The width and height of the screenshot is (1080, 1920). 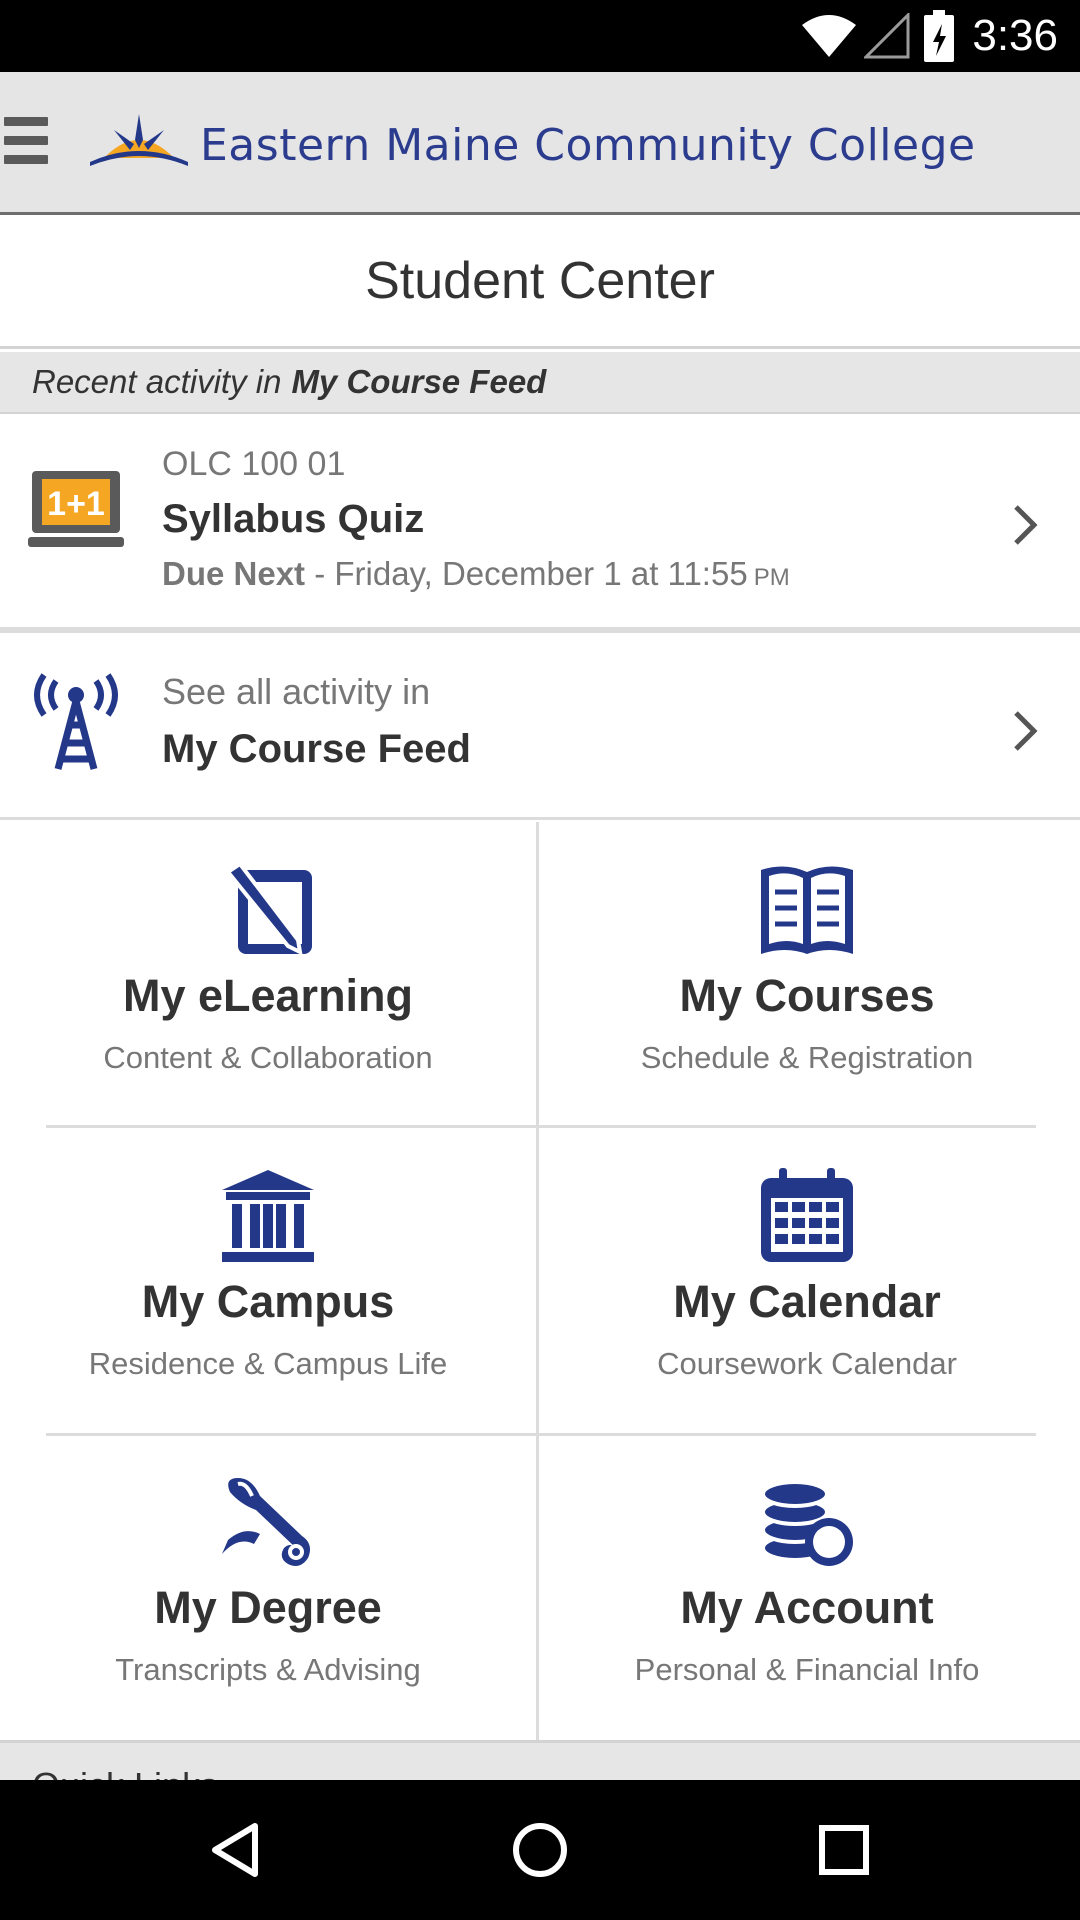 I want to click on feed-link-name: My Course Feed, so click(x=316, y=749).